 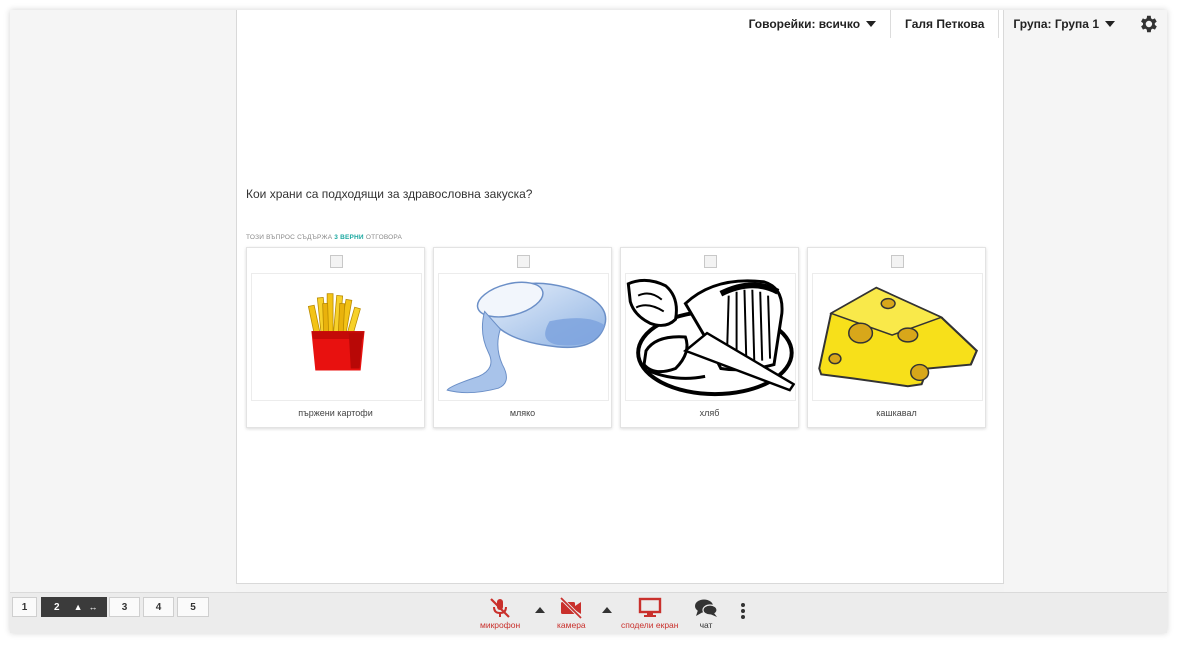 What do you see at coordinates (124, 607) in the screenshot?
I see `slide-button-3: 3` at bounding box center [124, 607].